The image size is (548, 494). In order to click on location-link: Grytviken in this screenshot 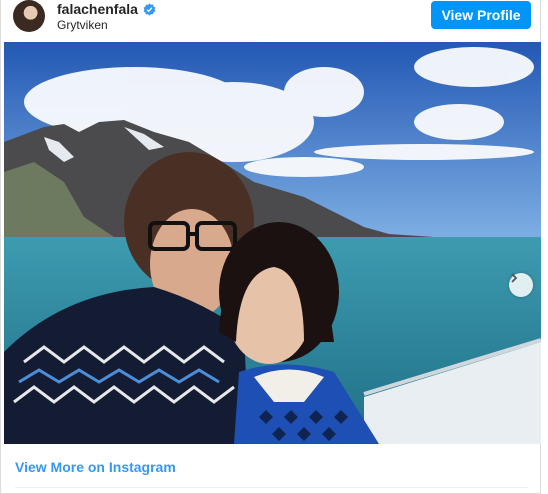, I will do `click(82, 25)`.